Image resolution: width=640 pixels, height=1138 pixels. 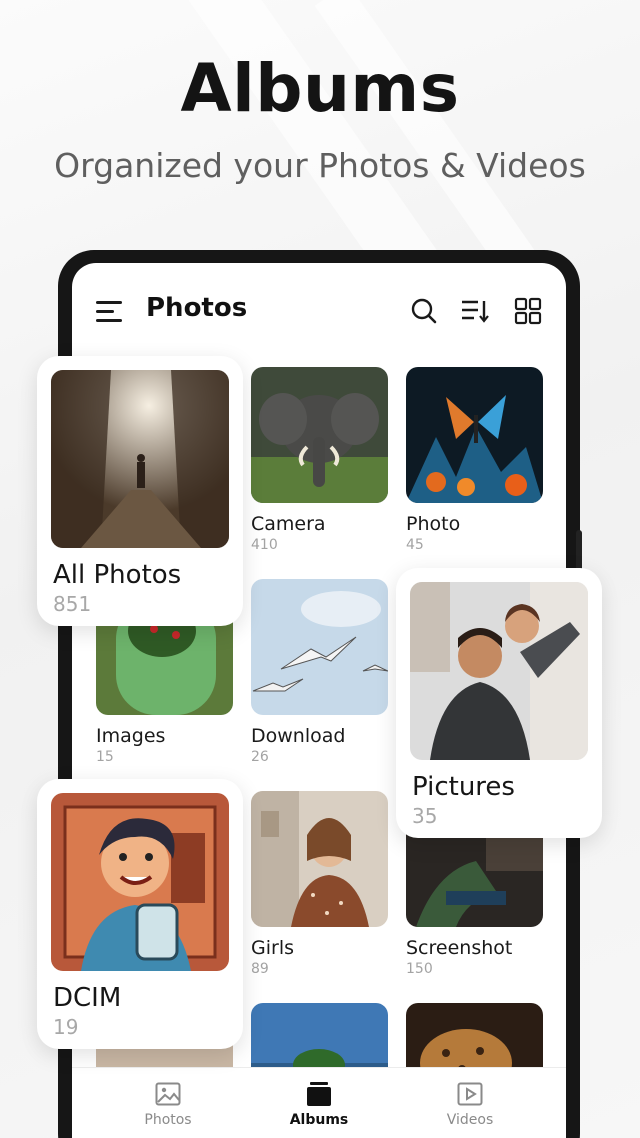 I want to click on album-count: 35, so click(x=425, y=816).